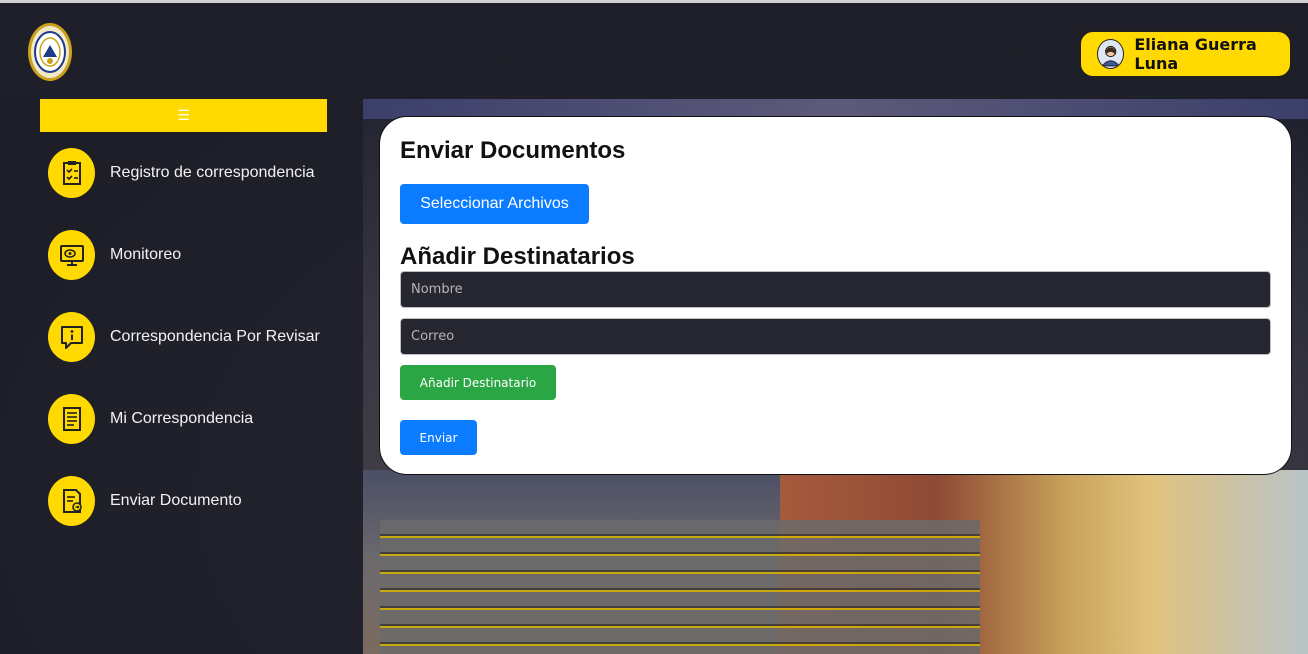 The height and width of the screenshot is (654, 1308). Describe the element at coordinates (71, 501) in the screenshot. I see `document-send-icon` at that location.